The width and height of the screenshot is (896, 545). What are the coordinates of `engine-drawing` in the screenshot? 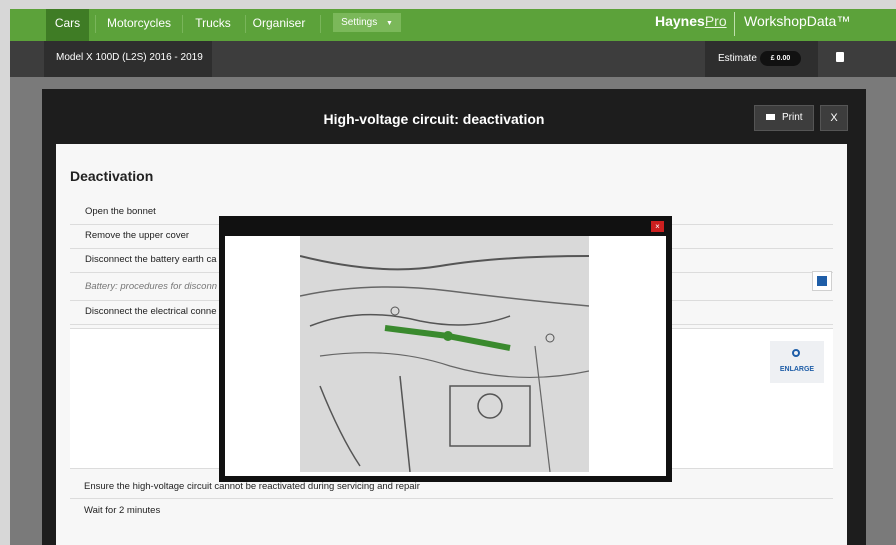 It's located at (444, 354).